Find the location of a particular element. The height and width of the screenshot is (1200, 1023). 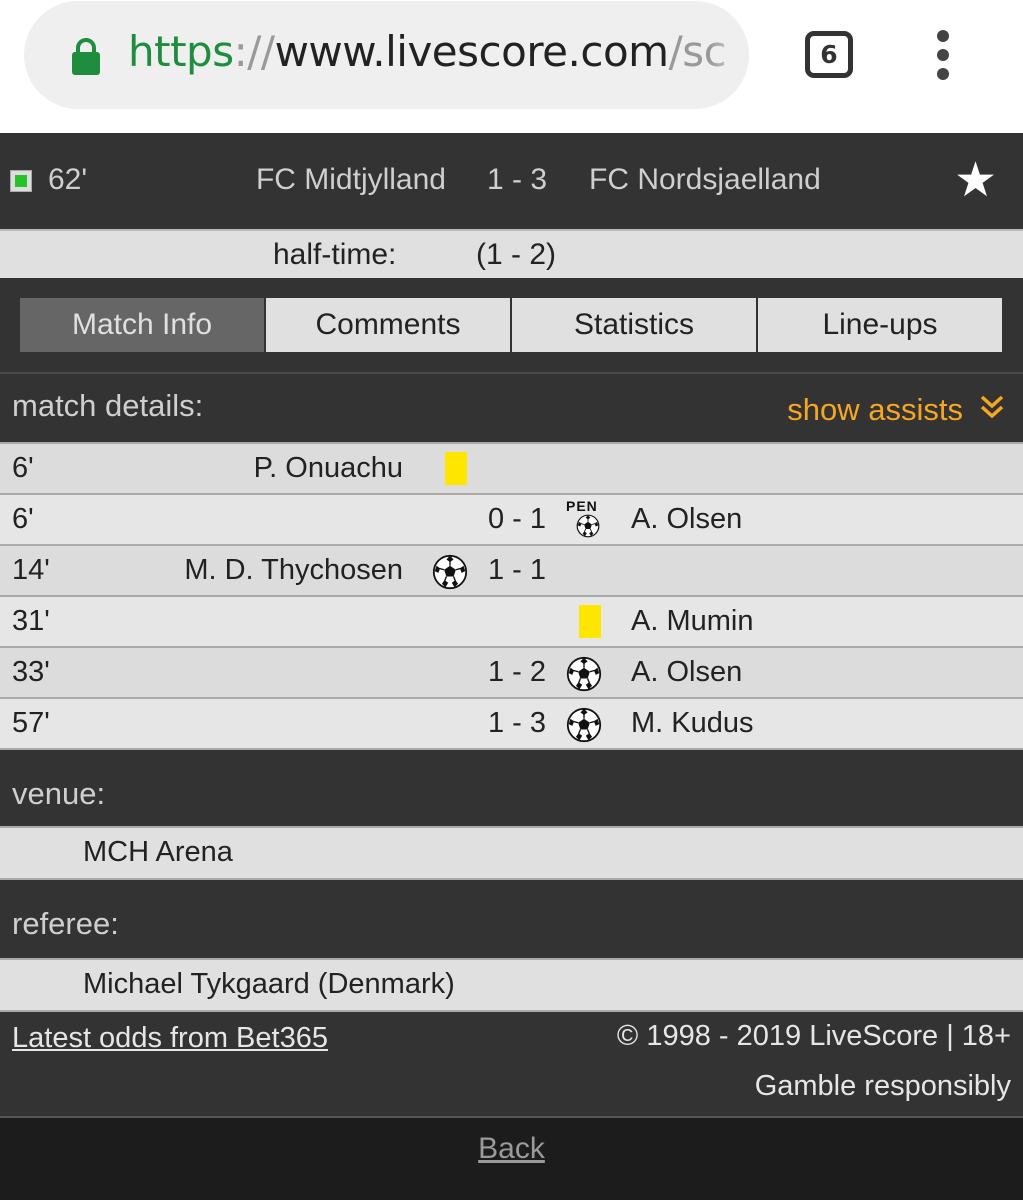

referee-header: referee: is located at coordinates (511, 926).